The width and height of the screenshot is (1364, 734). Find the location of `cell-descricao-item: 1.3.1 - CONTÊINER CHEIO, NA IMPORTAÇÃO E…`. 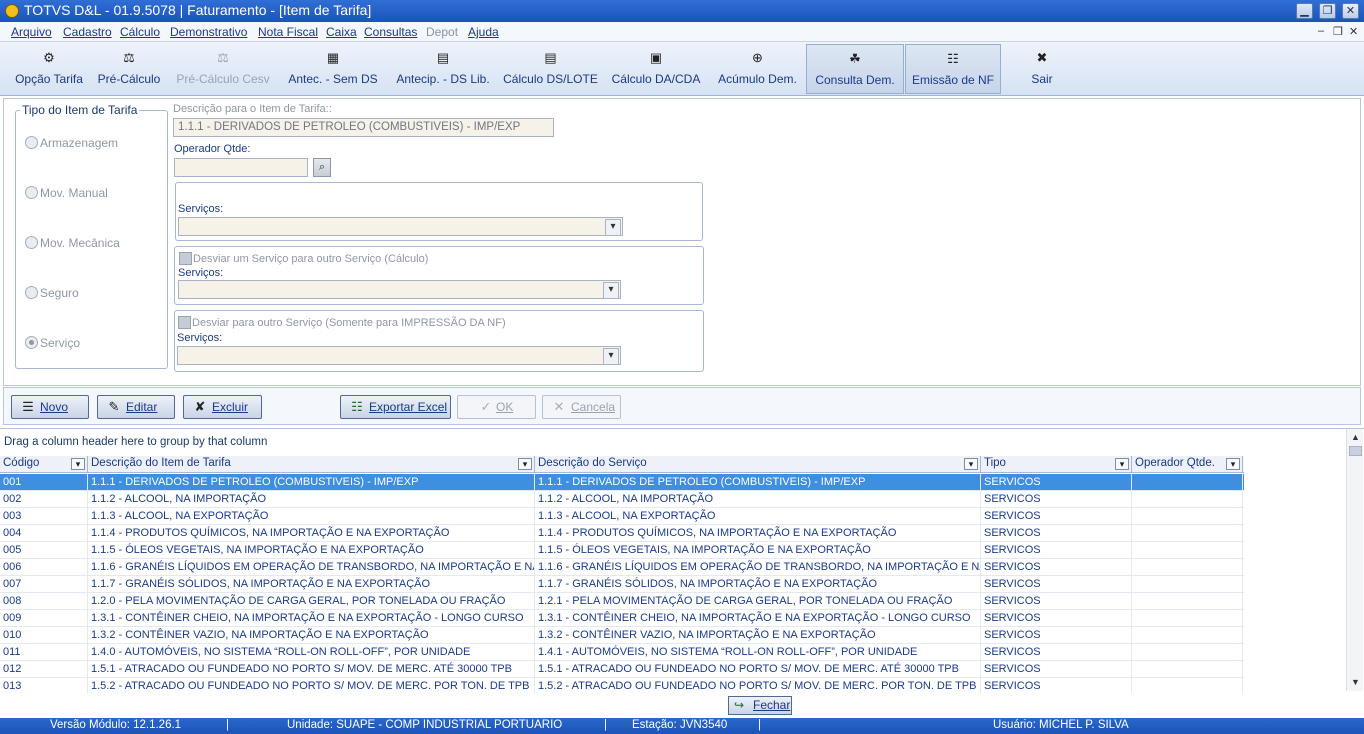

cell-descricao-item: 1.3.1 - CONTÊINER CHEIO, NA IMPORTAÇÃO E… is located at coordinates (311, 618).